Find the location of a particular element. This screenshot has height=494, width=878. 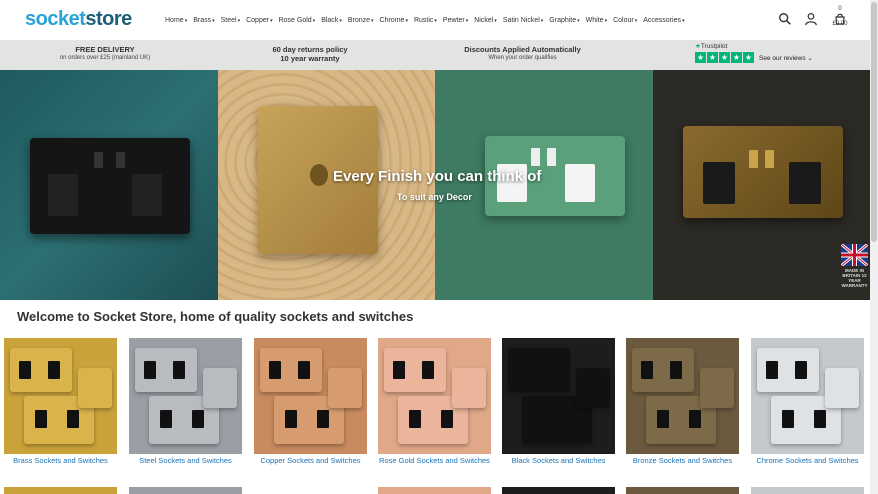

returns-sub: 10 year warranty is located at coordinates (310, 58).